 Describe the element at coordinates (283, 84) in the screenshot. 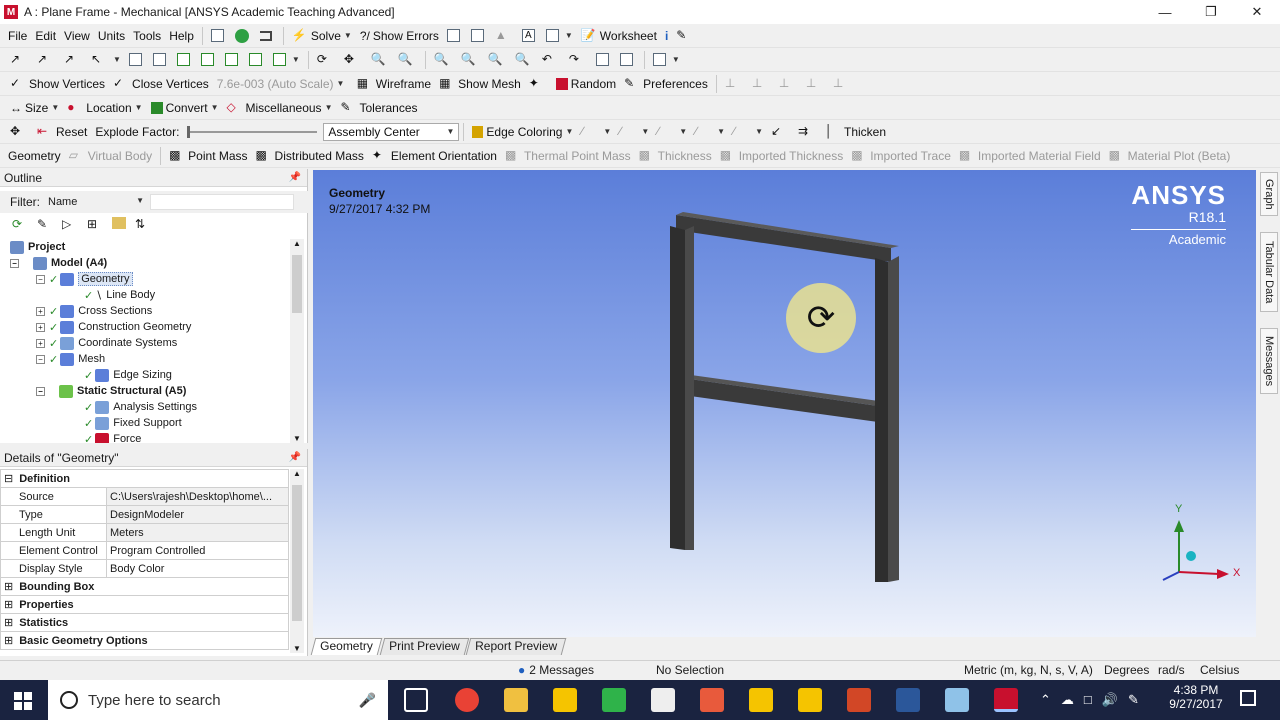

I see `scale-dropdown: 7.6e-003 (Auto Scale) ▼` at that location.